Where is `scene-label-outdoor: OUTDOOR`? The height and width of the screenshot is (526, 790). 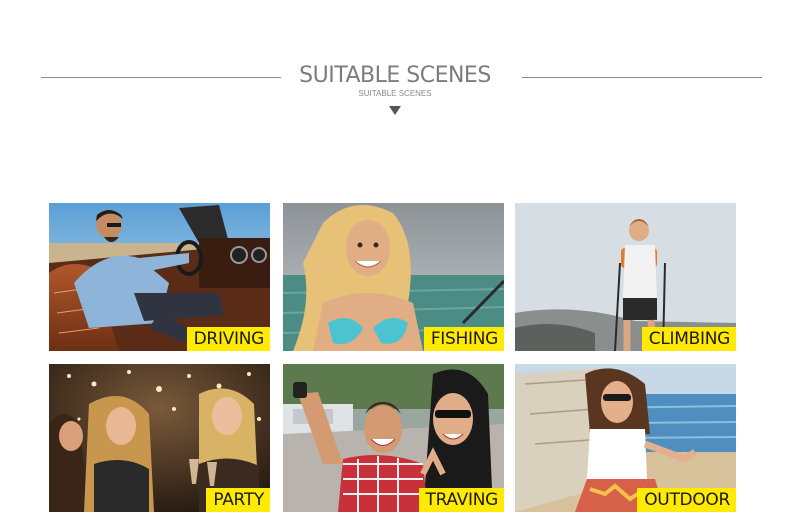
scene-label-outdoor: OUTDOOR is located at coordinates (686, 500).